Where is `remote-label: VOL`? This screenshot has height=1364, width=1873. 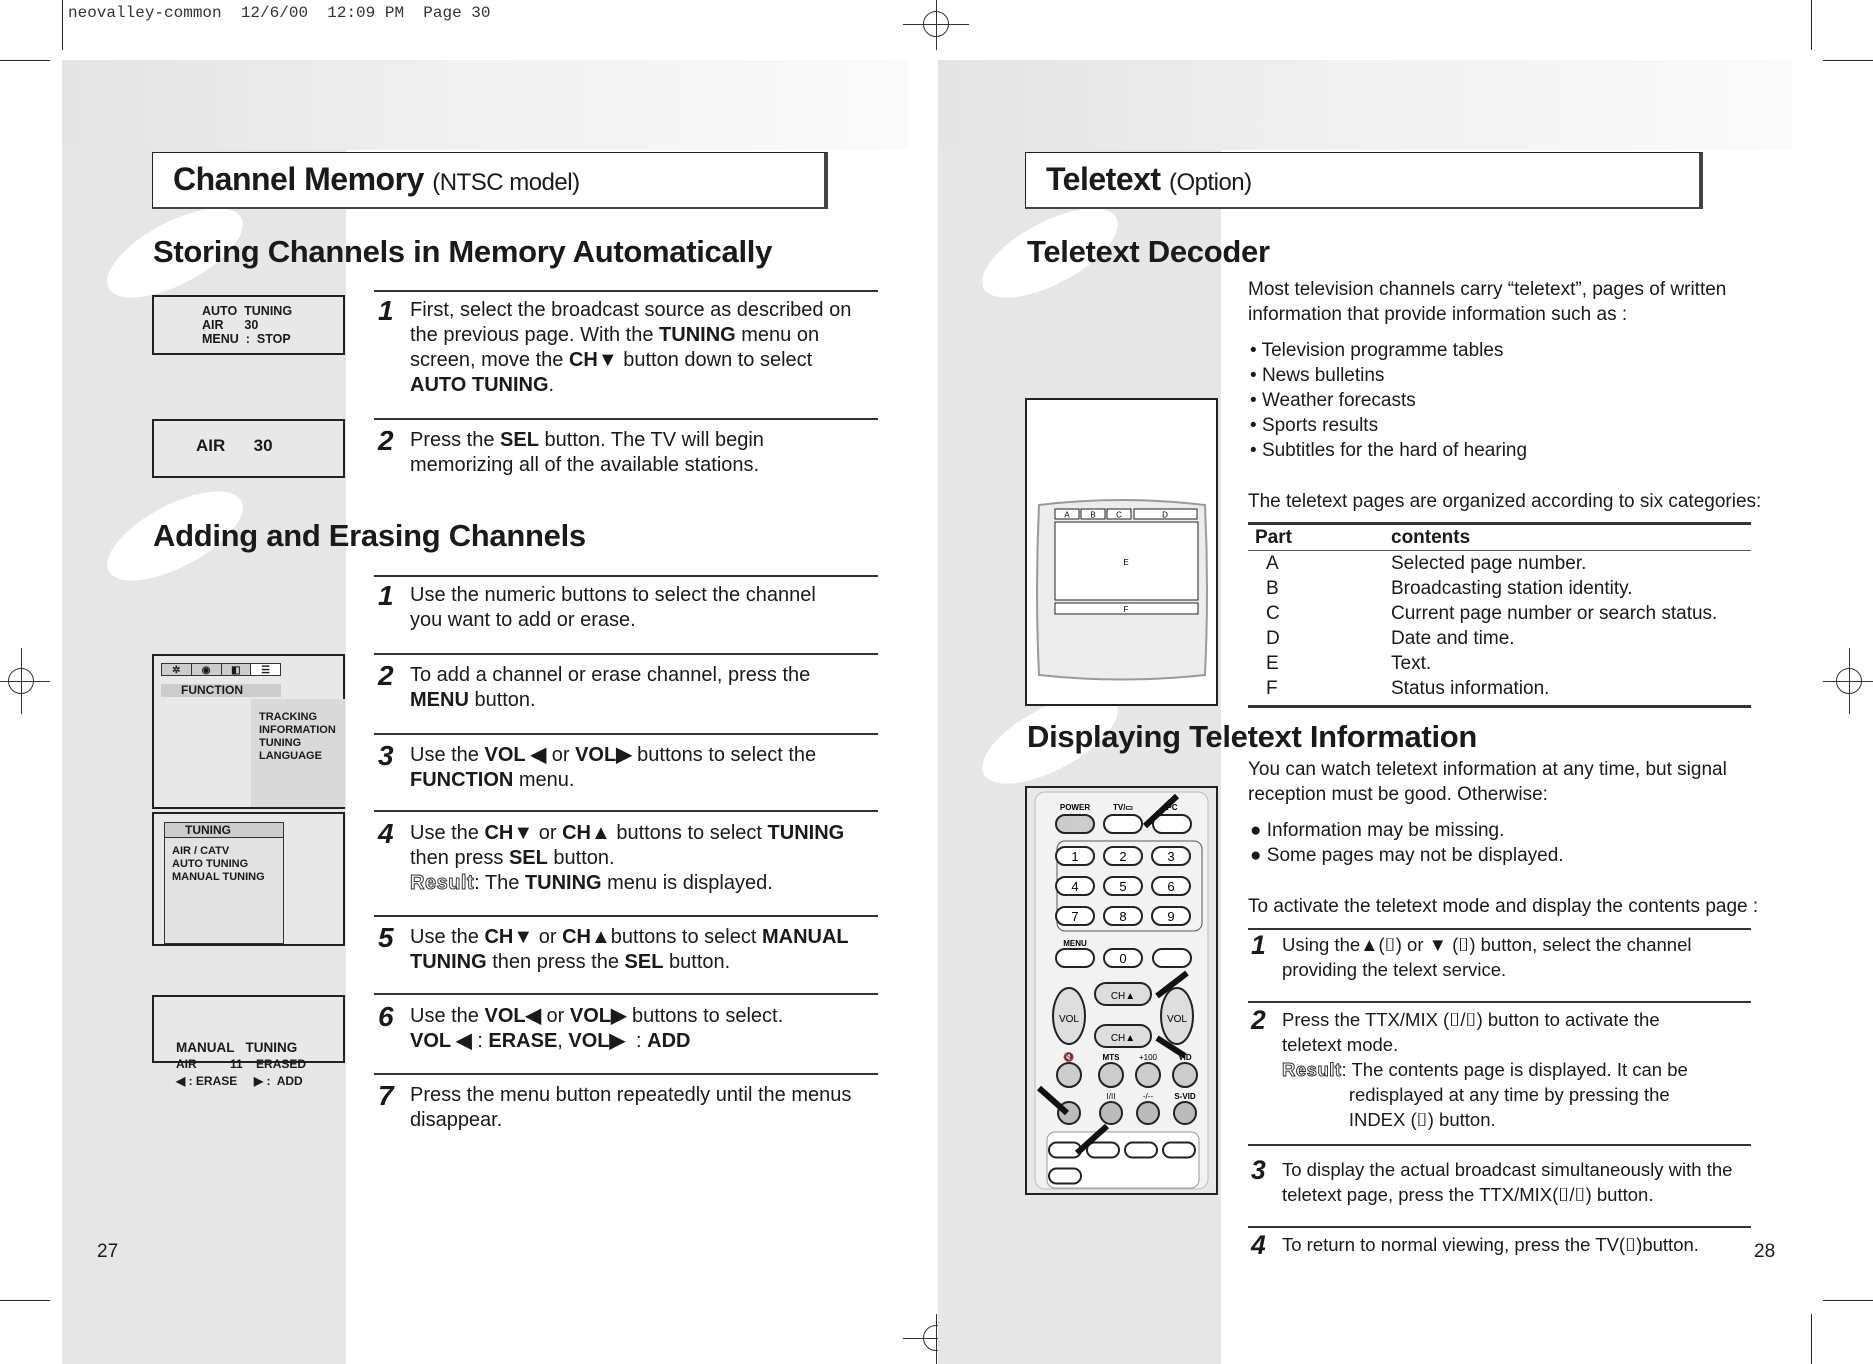
remote-label: VOL is located at coordinates (1069, 1019).